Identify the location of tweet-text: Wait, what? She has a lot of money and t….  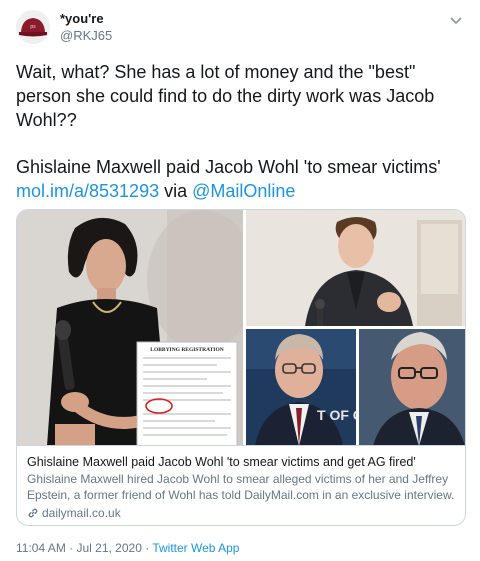
(240, 96).